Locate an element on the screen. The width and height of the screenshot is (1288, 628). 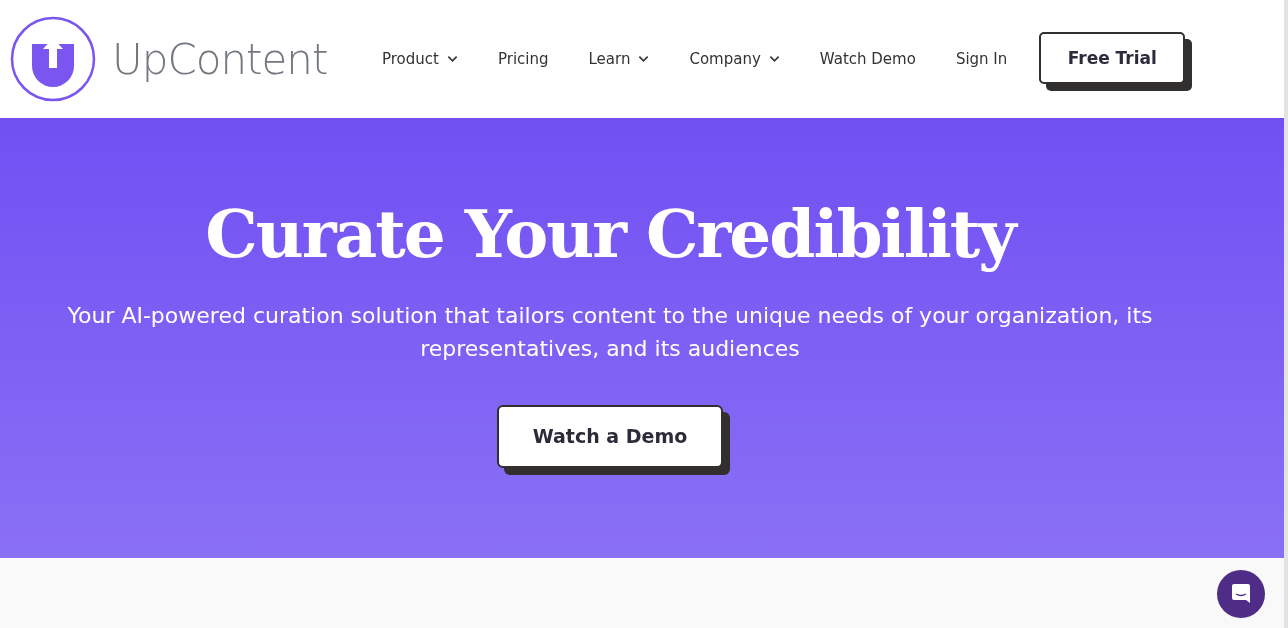
chat-button is located at coordinates (1241, 594).